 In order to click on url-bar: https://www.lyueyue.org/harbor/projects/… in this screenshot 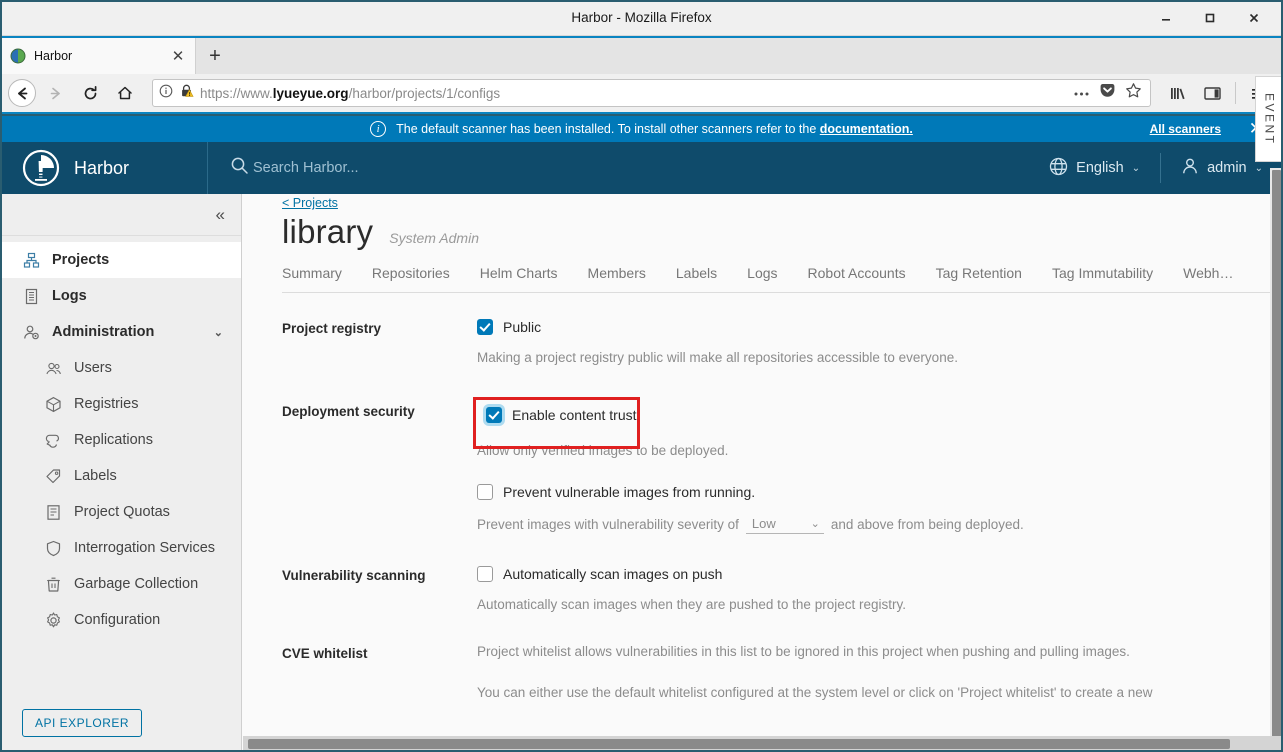, I will do `click(651, 93)`.